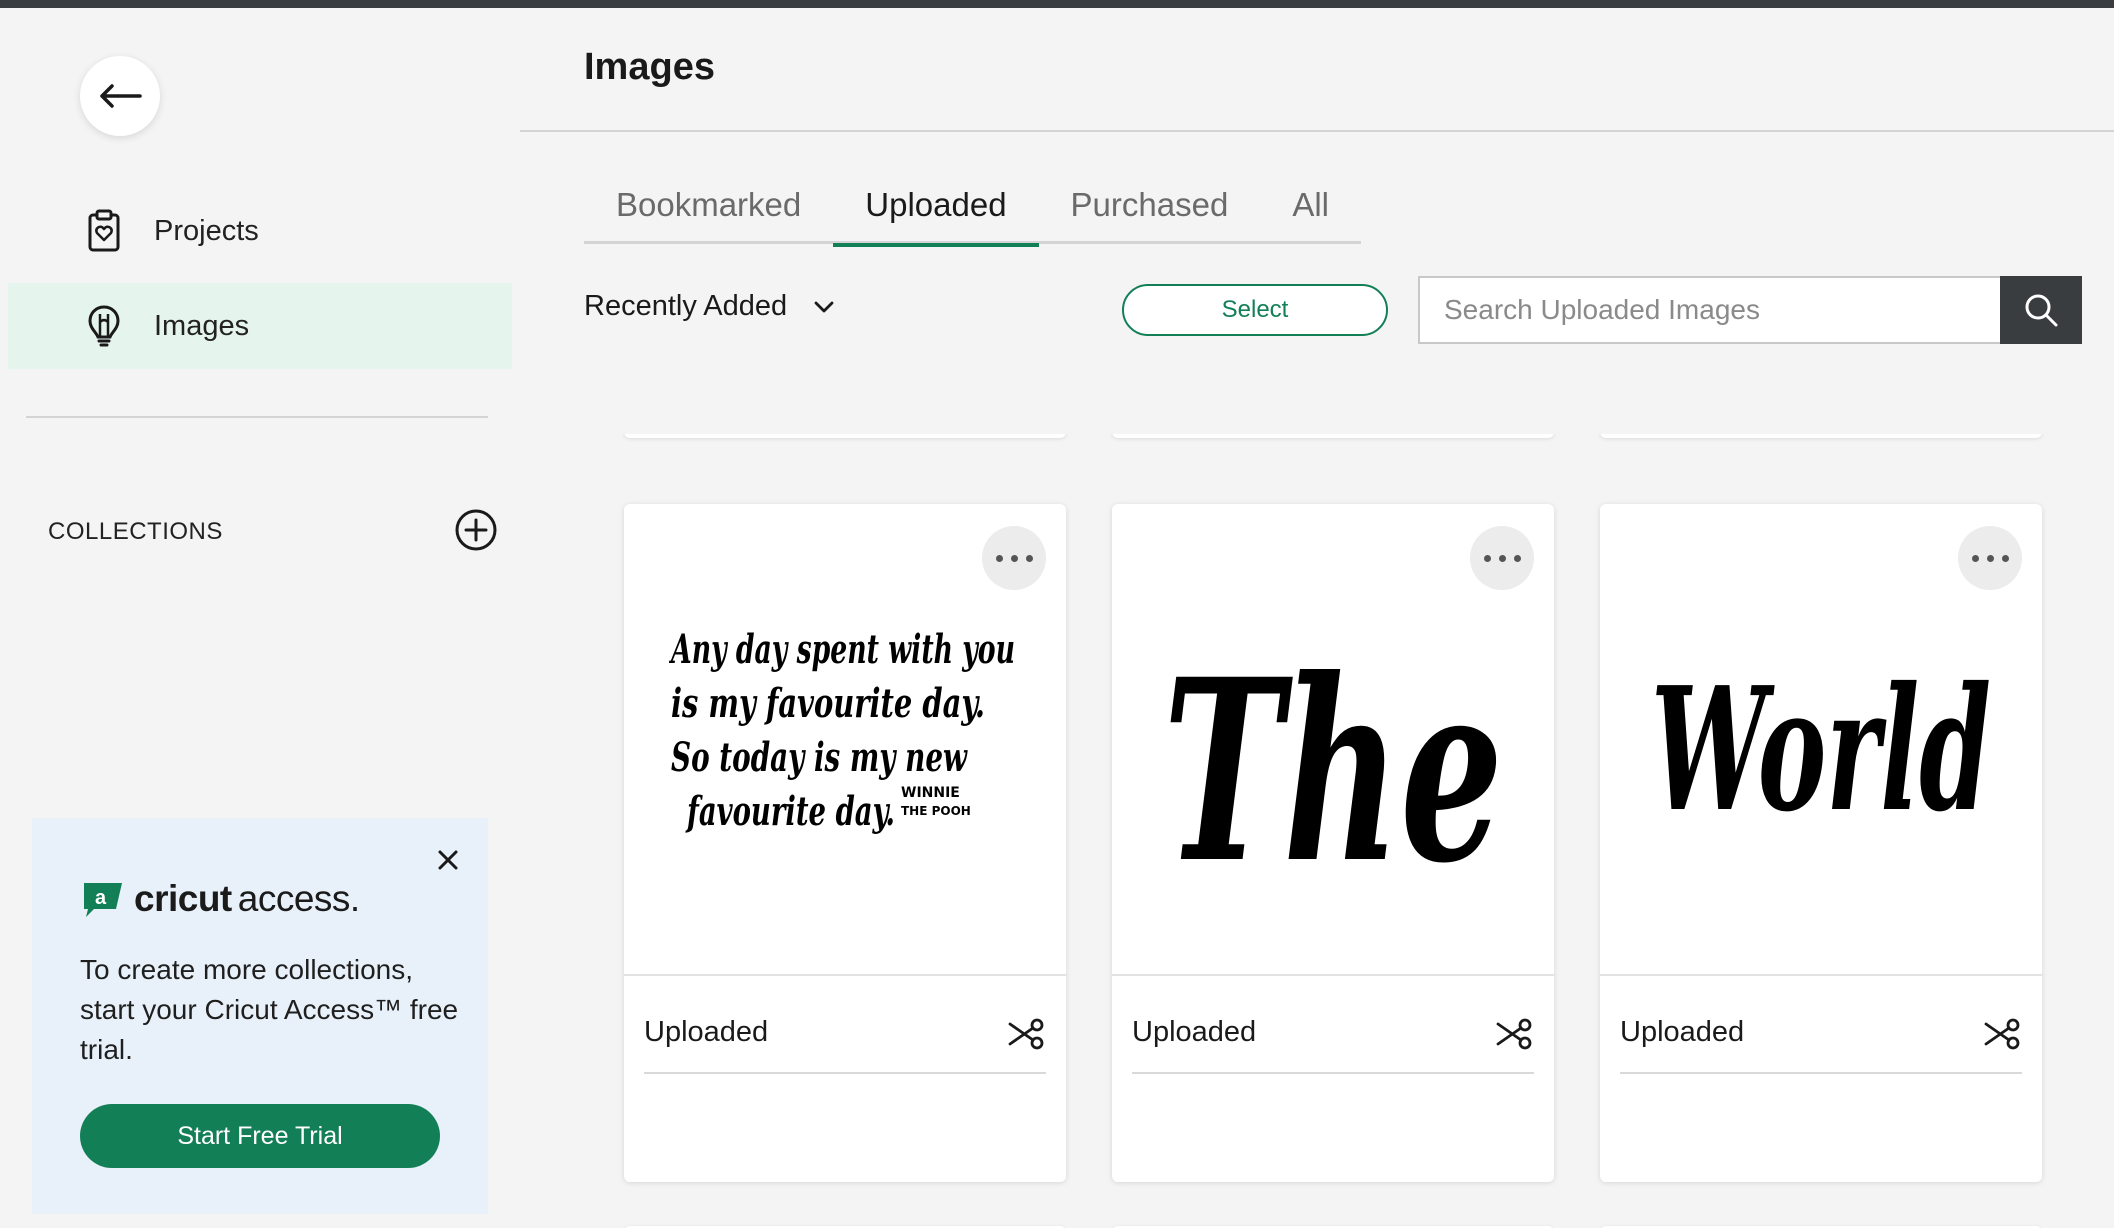  Describe the element at coordinates (936, 206) in the screenshot. I see `tab-uploaded: Uploaded` at that location.